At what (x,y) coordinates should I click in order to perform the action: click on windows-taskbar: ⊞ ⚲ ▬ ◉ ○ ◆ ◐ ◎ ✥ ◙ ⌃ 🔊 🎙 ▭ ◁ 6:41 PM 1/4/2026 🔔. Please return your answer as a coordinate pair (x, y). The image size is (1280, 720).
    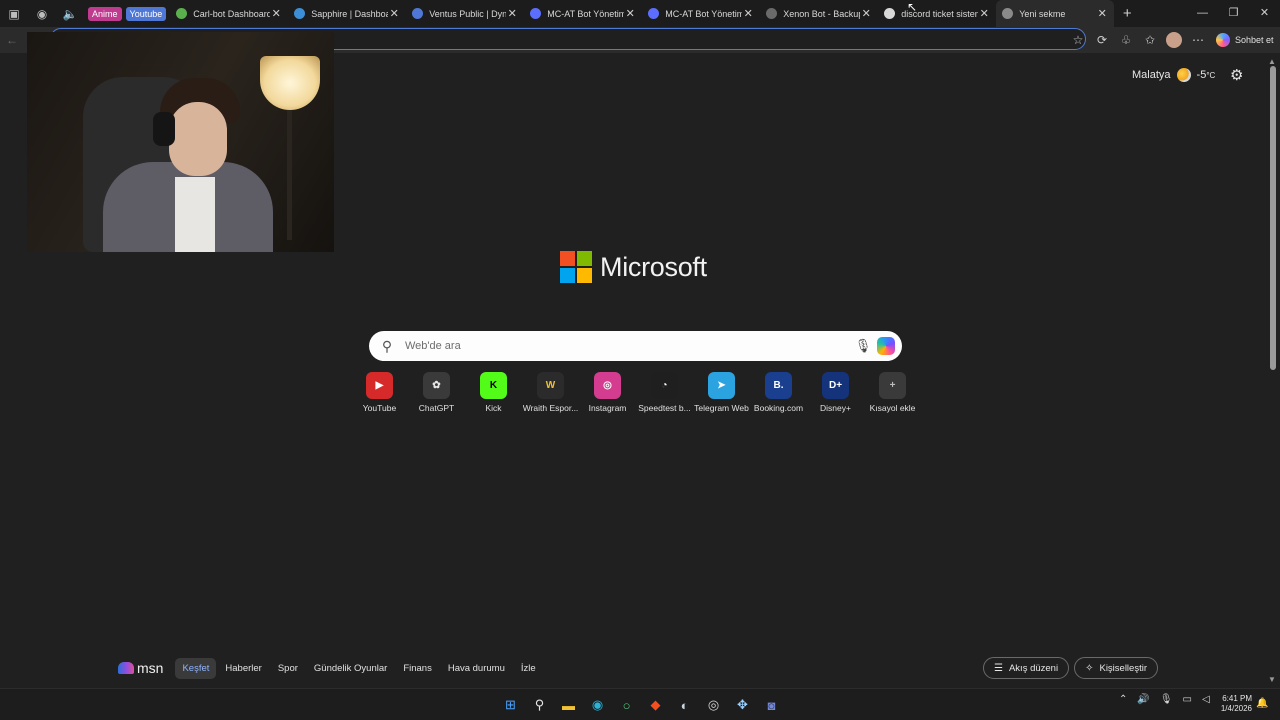
    Looking at the image, I should click on (640, 704).